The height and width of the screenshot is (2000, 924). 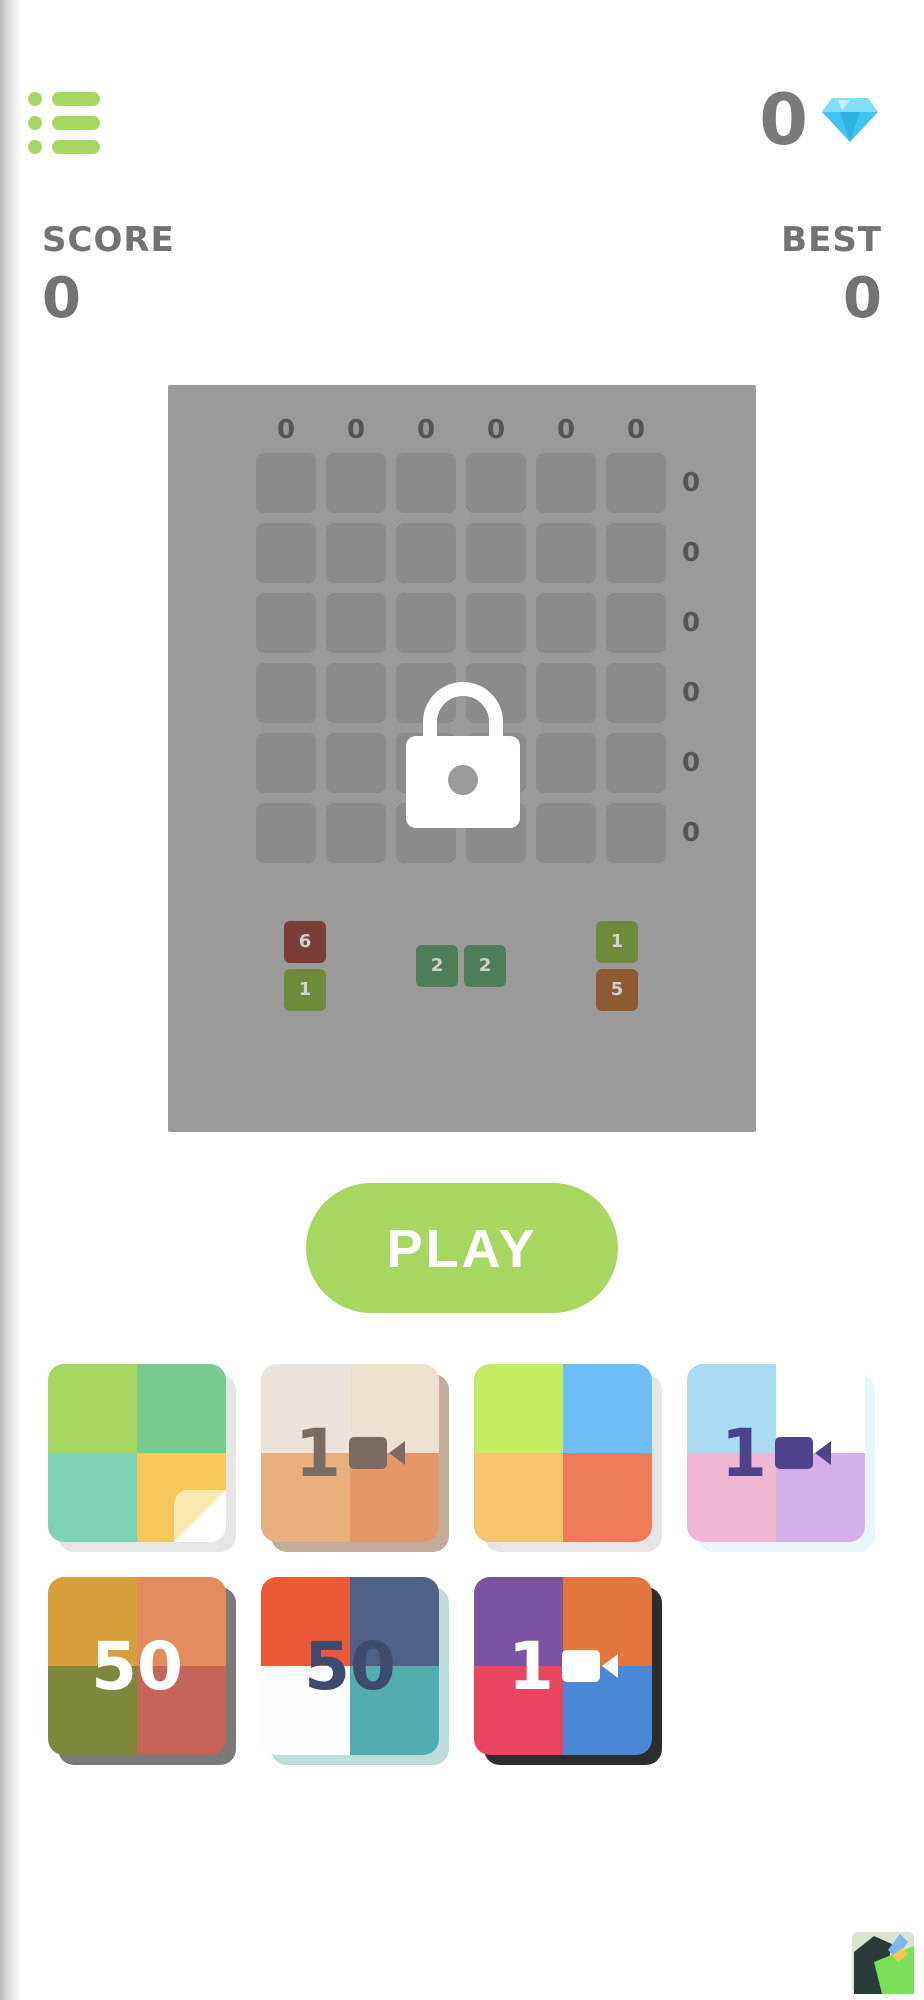 What do you see at coordinates (200, 1516) in the screenshot?
I see `page-curl-cutout` at bounding box center [200, 1516].